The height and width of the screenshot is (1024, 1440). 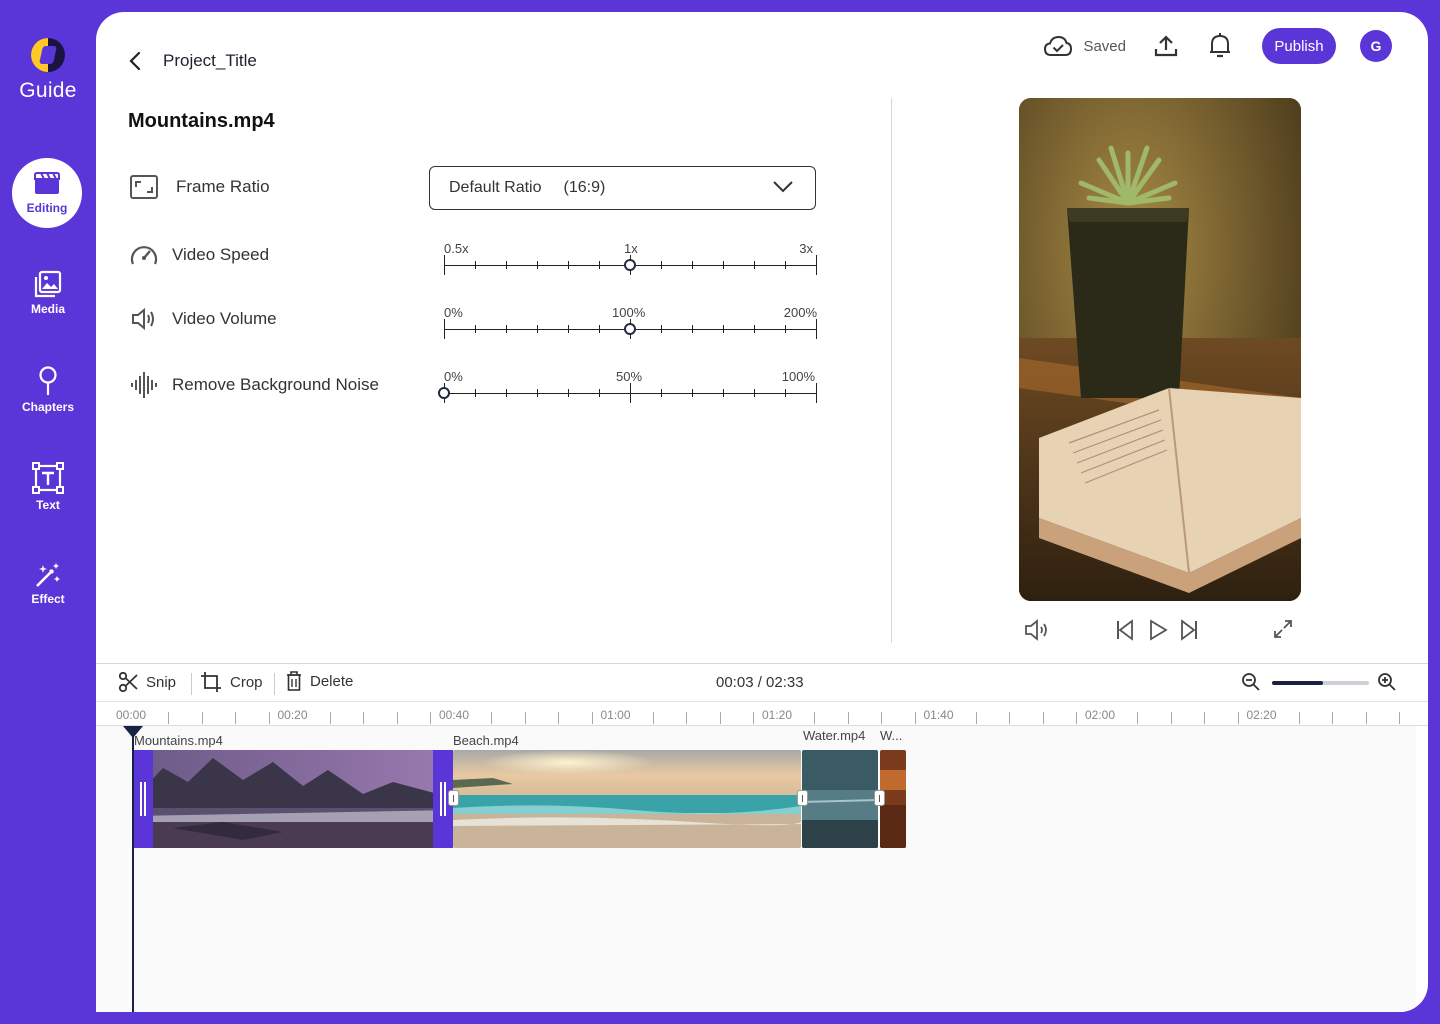 What do you see at coordinates (1100, 715) in the screenshot?
I see `ruler-label: 02:00` at bounding box center [1100, 715].